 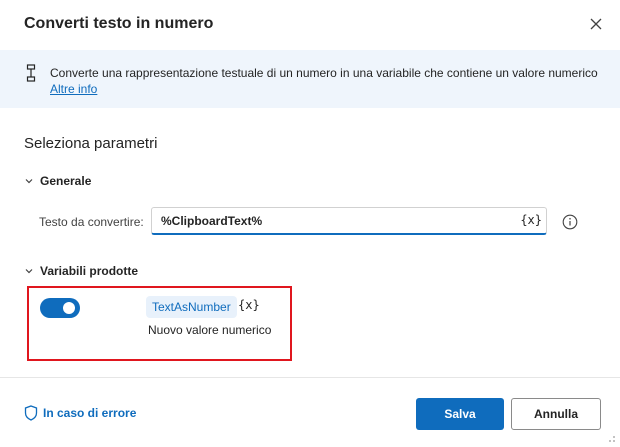 What do you see at coordinates (191, 307) in the screenshot?
I see `variable-name-pill: TextAsNumber` at bounding box center [191, 307].